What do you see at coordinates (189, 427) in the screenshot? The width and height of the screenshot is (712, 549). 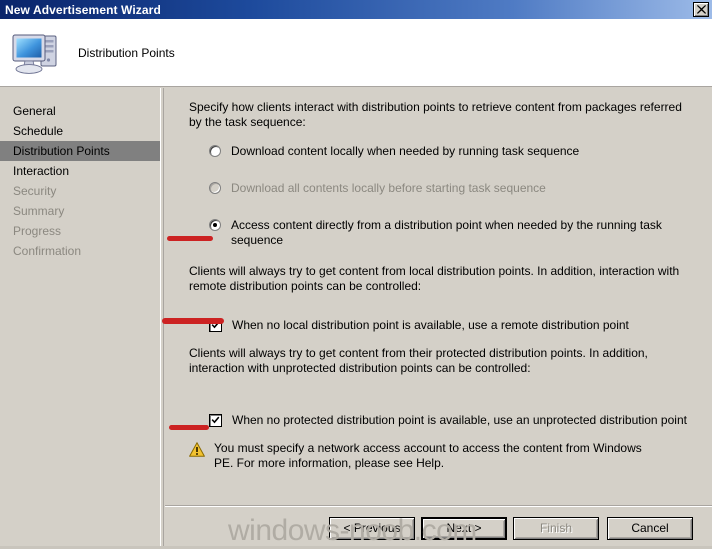 I see `annotation-mark-checkbox-unprotected` at bounding box center [189, 427].